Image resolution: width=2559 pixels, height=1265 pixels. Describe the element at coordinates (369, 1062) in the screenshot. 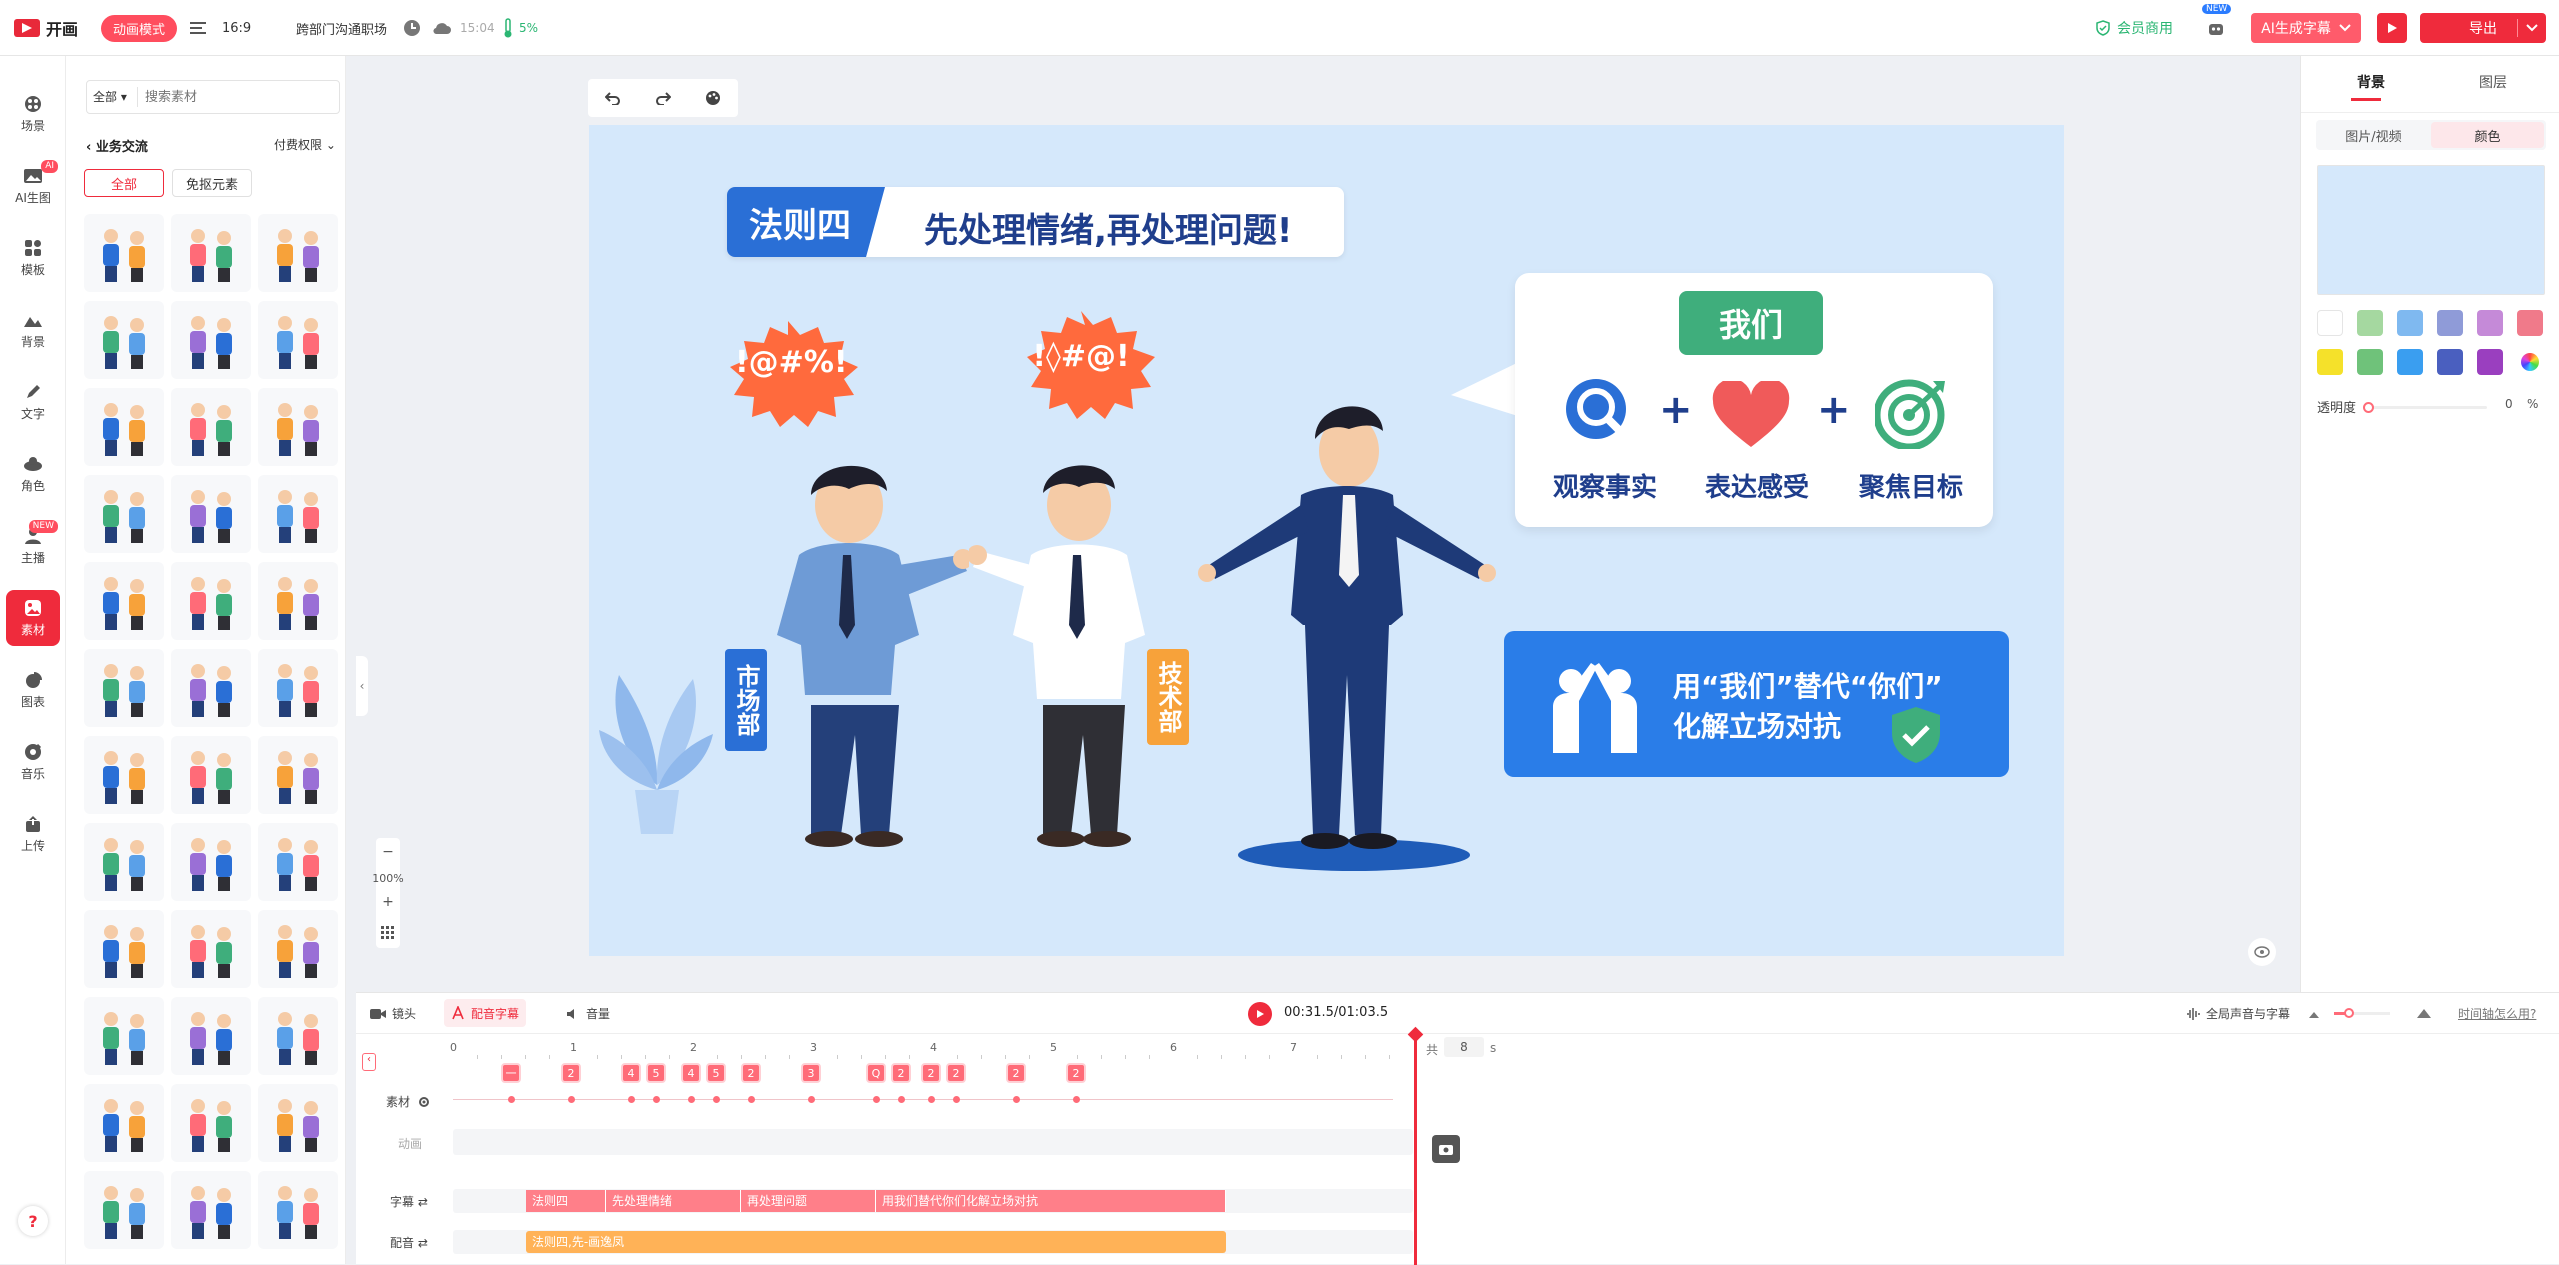

I see `collapse-tracks-button: ‹` at that location.